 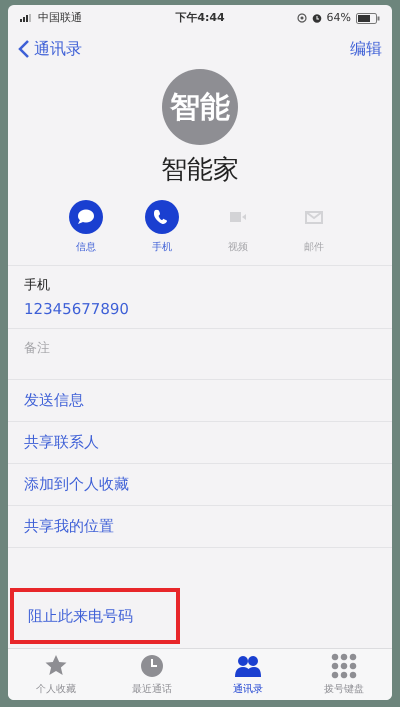 I want to click on tab-bar-item: 最近通话, so click(x=152, y=674).